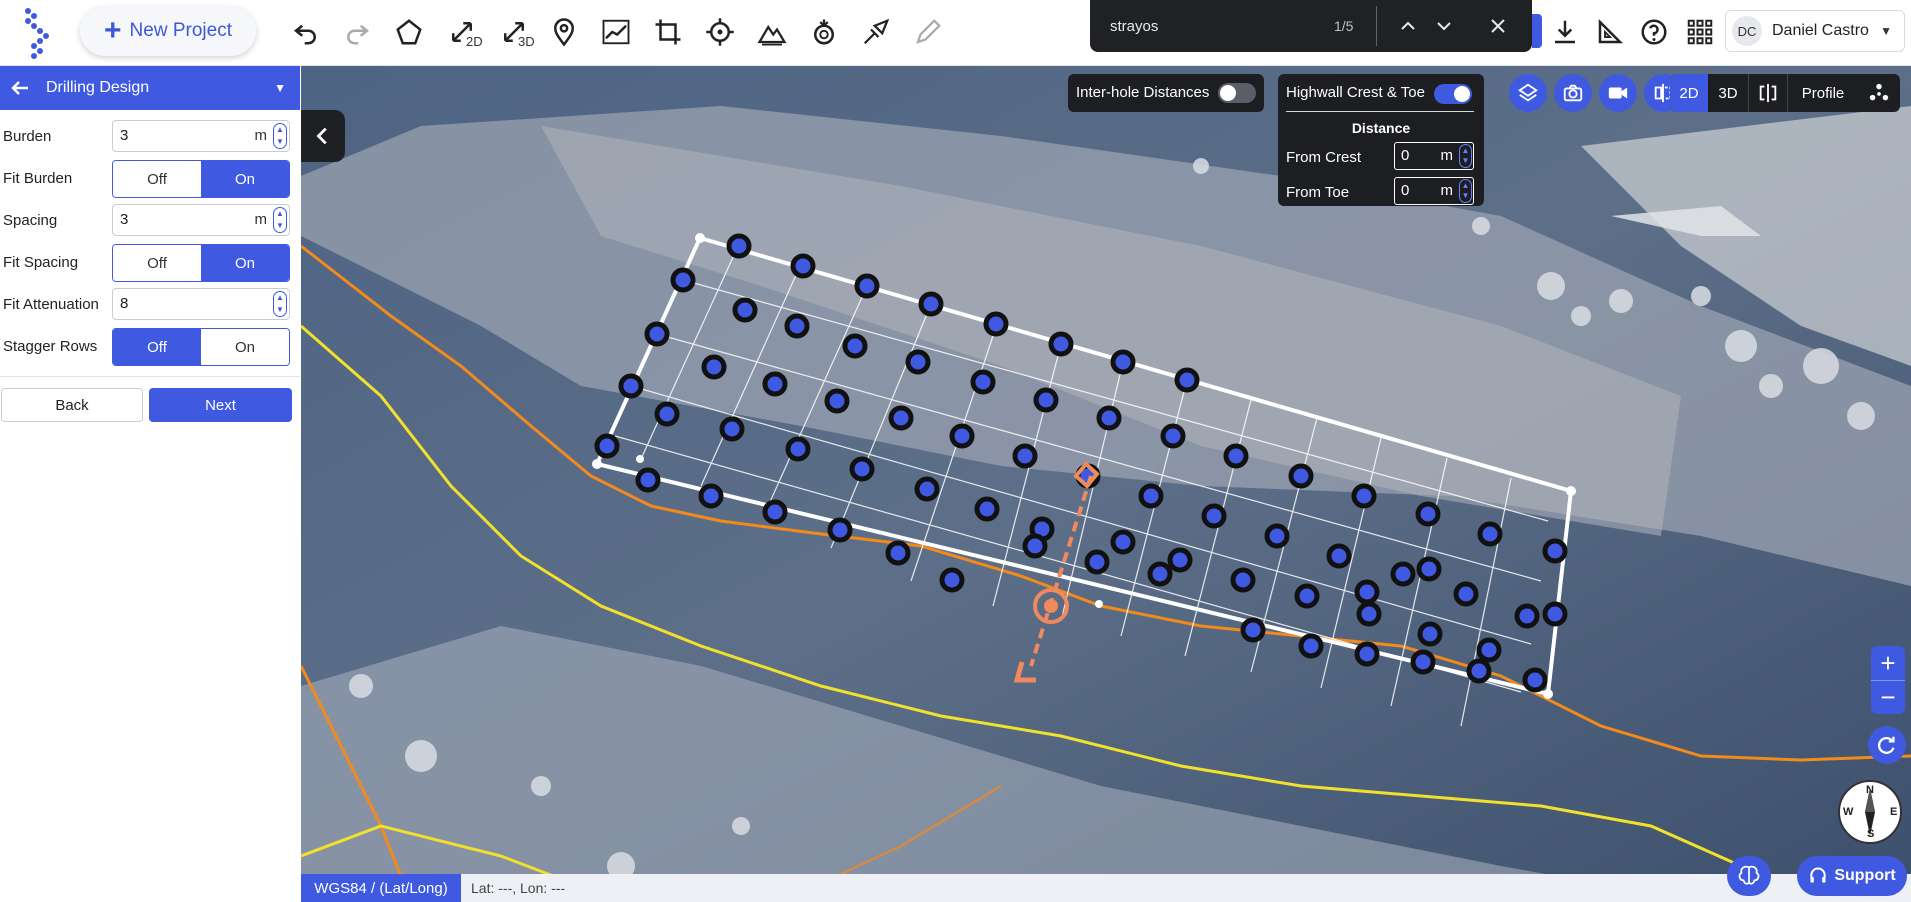 The height and width of the screenshot is (902, 1911). I want to click on profile-chart-button, so click(616, 32).